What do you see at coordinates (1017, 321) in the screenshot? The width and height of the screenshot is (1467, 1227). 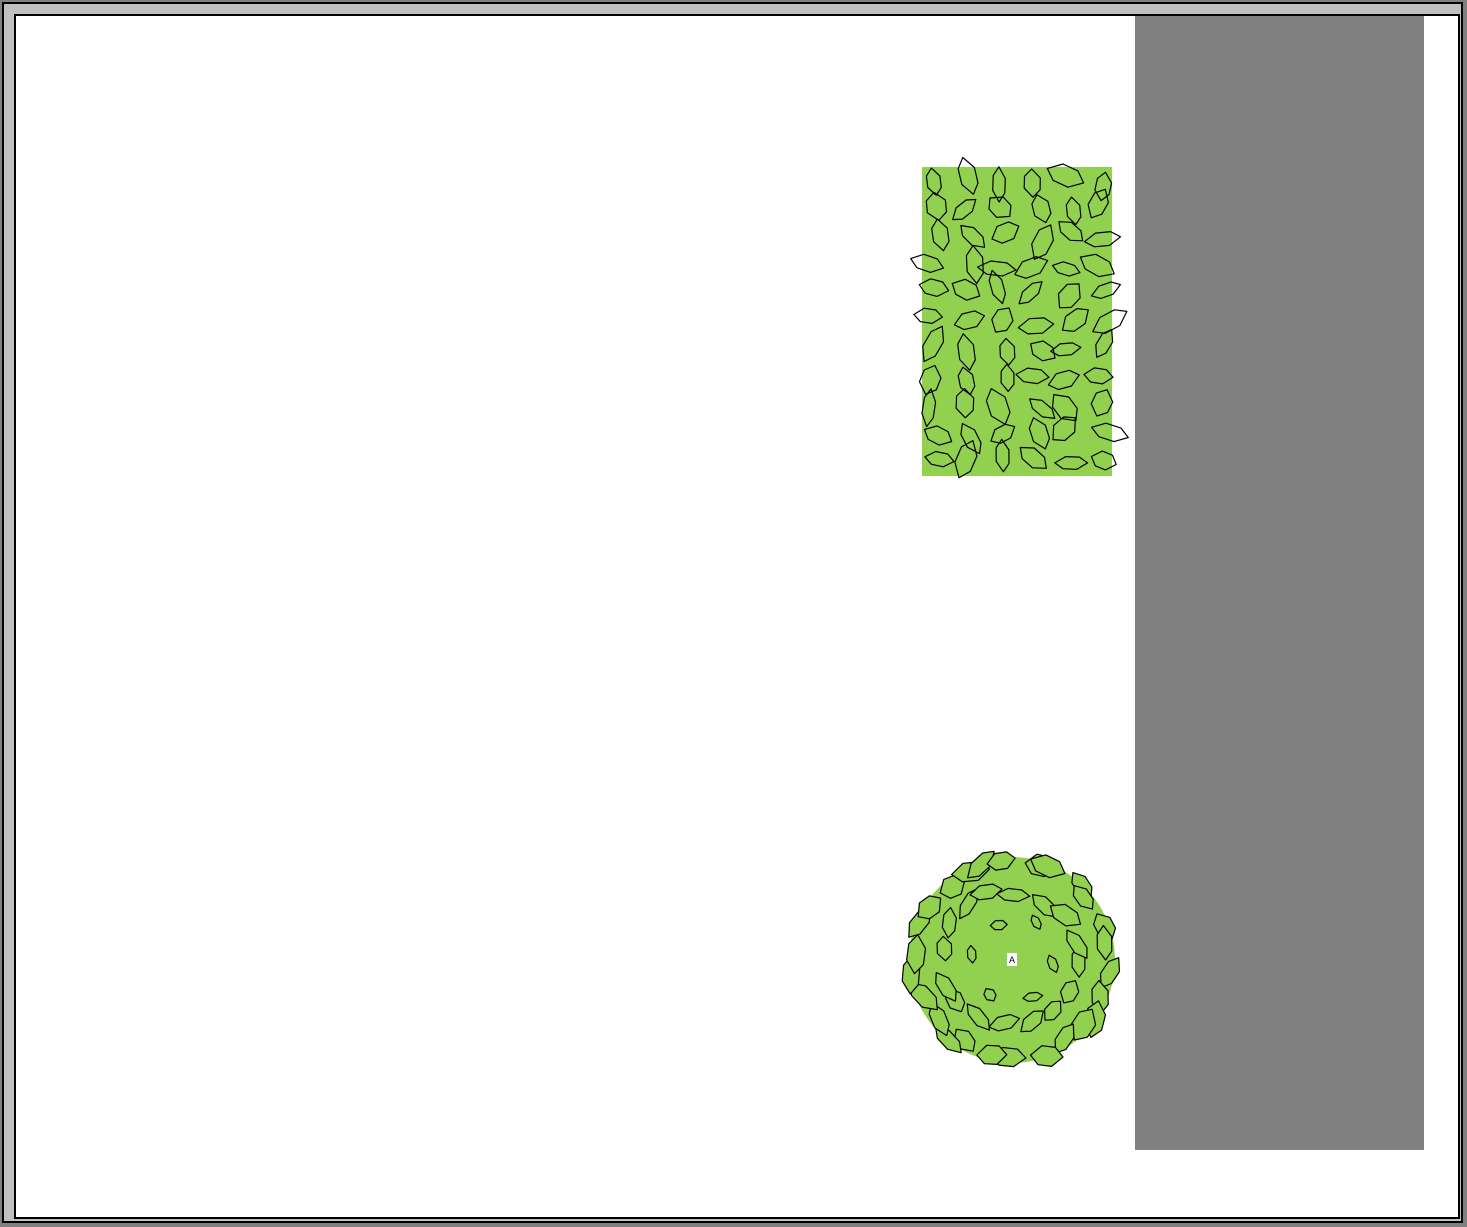 I see `hedge-fill` at bounding box center [1017, 321].